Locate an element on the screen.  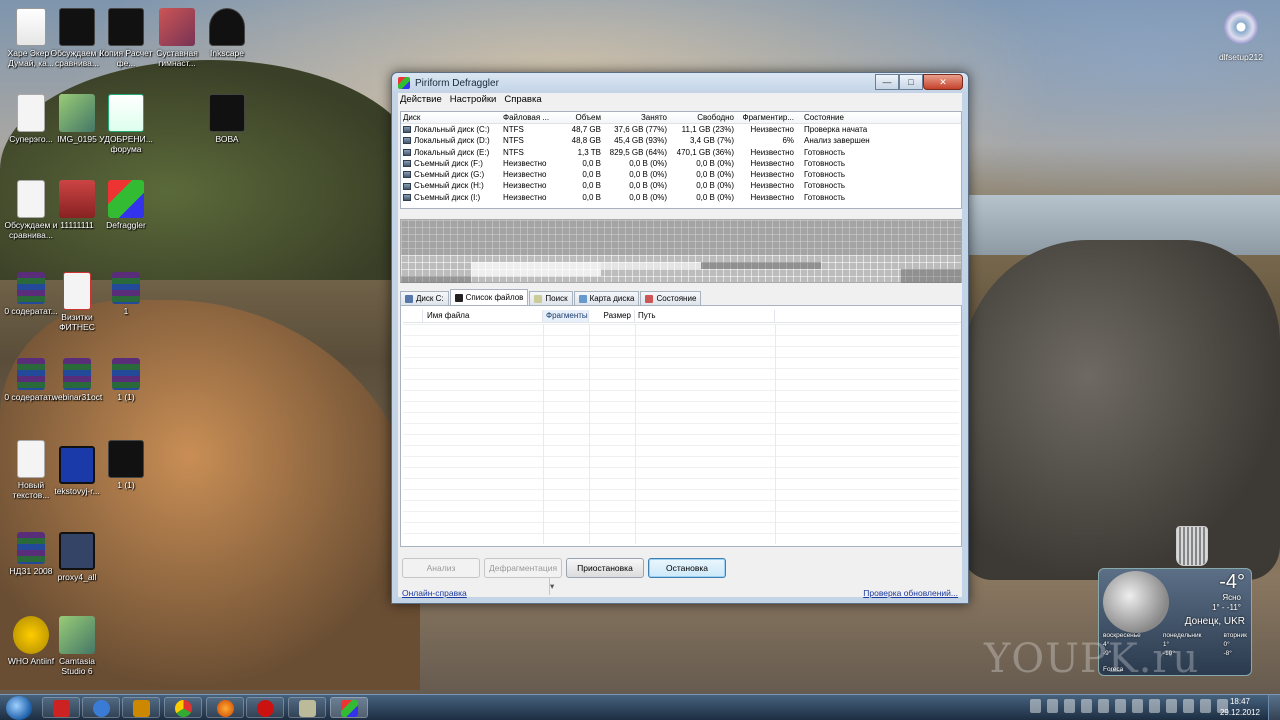
col-file-size: Размер is located at coordinates (612, 316).